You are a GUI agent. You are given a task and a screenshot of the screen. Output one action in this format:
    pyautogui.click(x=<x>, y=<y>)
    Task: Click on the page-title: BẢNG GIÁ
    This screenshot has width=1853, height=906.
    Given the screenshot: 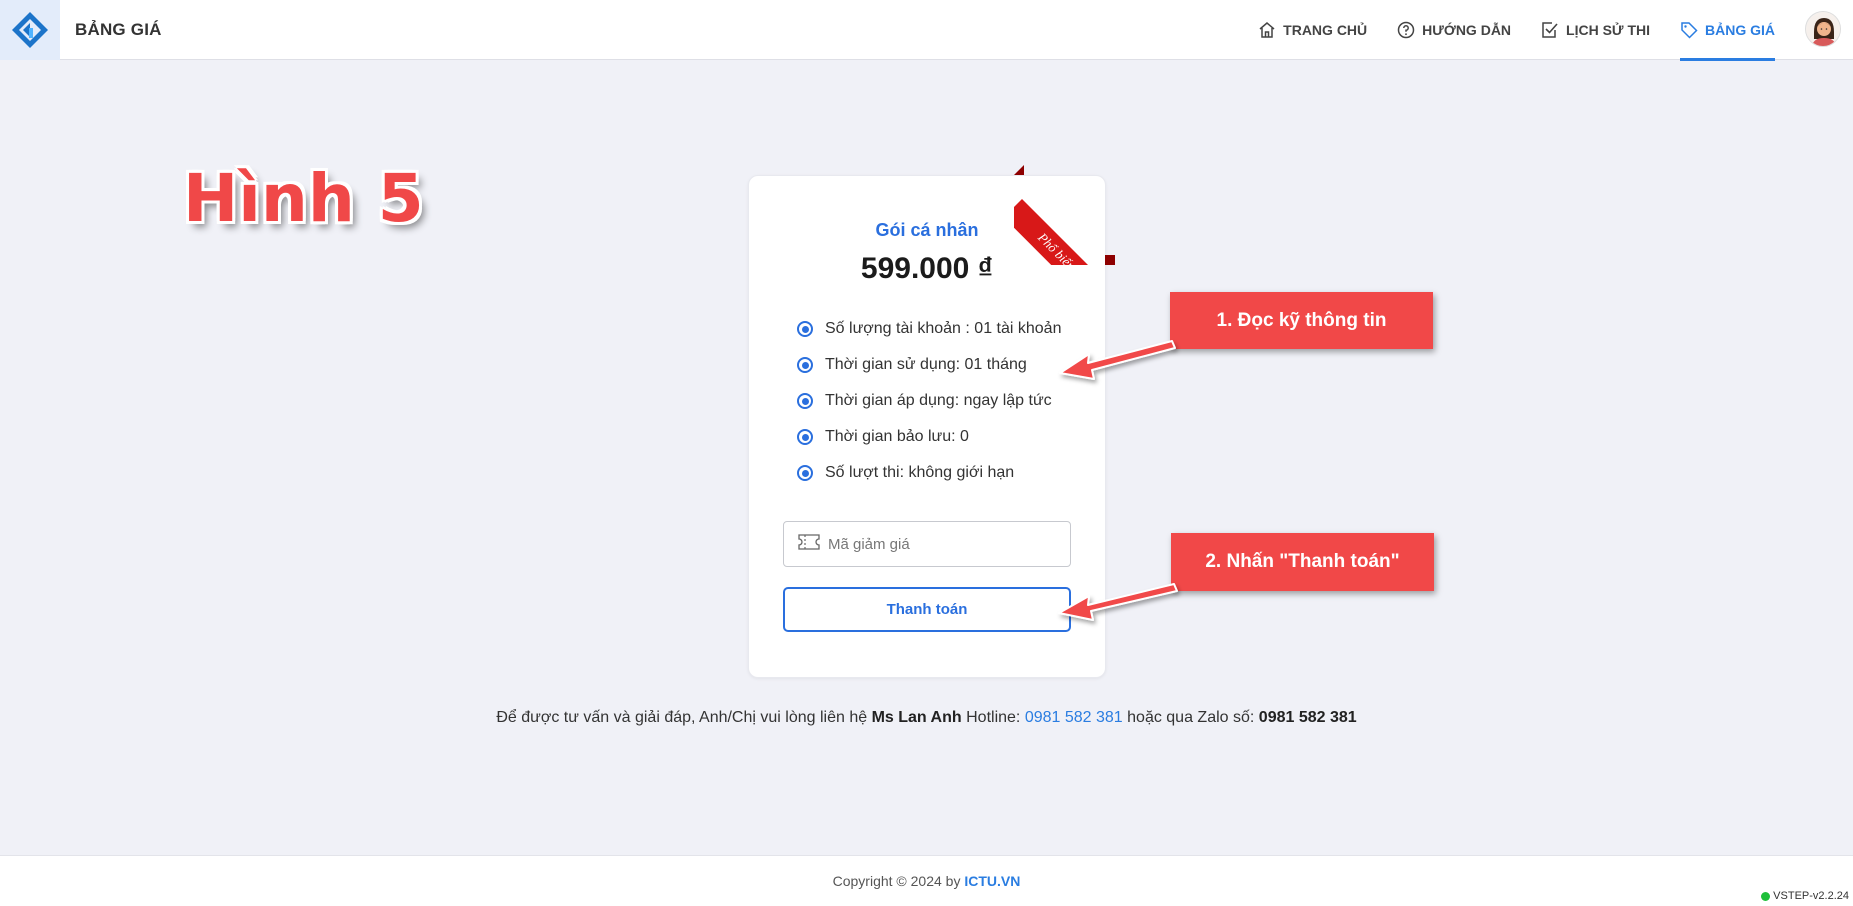 What is the action you would take?
    pyautogui.click(x=118, y=29)
    